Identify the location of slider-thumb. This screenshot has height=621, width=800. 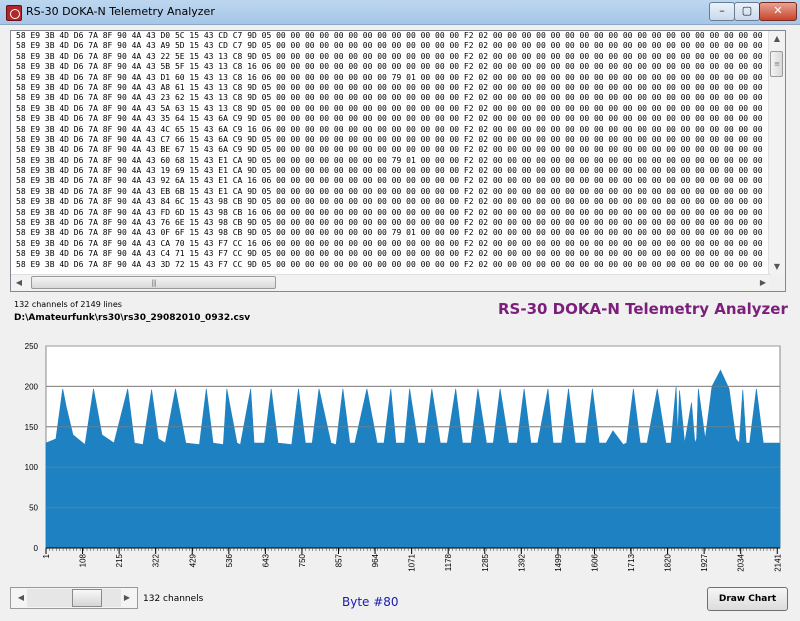
(87, 598).